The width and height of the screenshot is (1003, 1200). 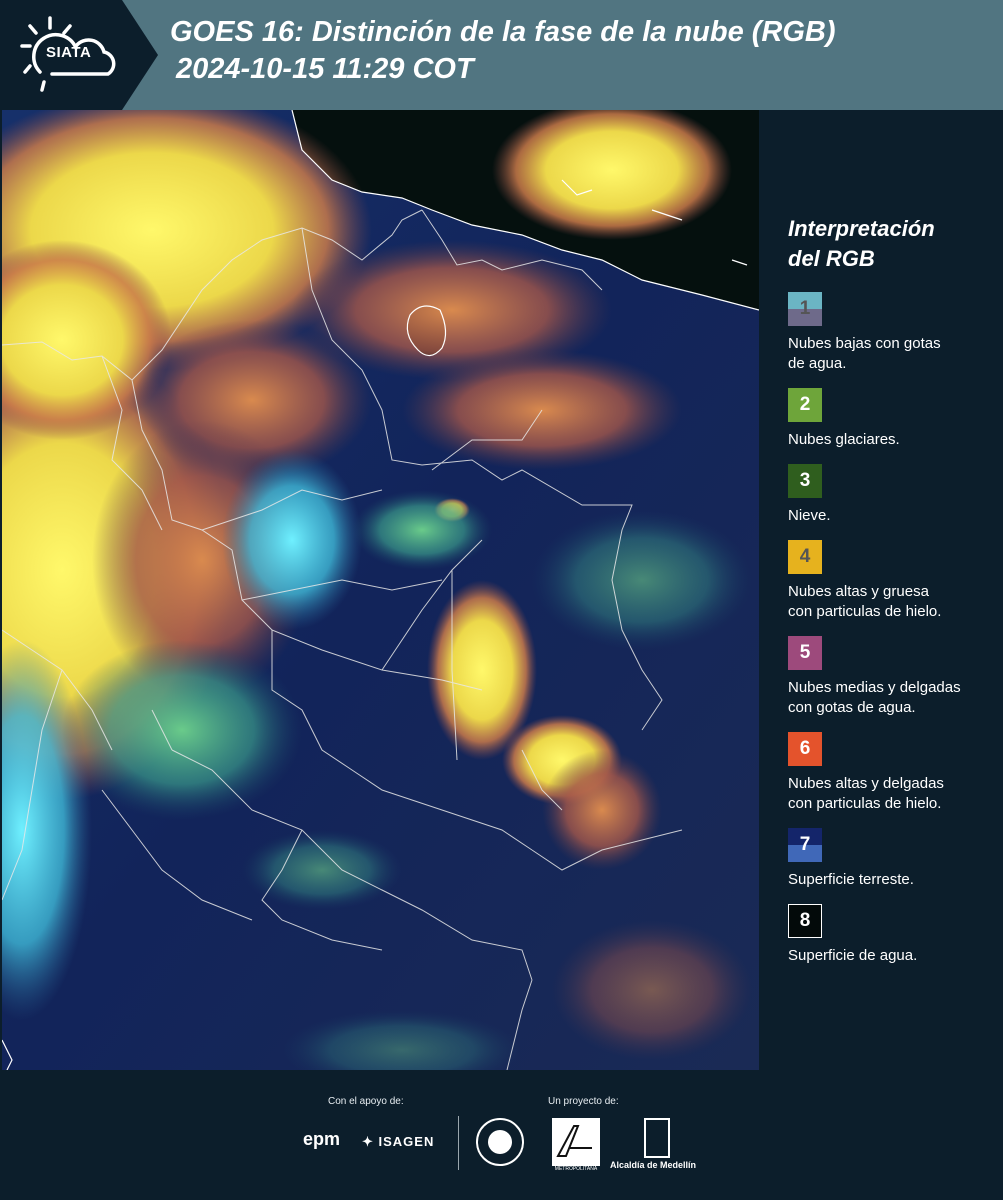 What do you see at coordinates (325, 69) in the screenshot?
I see `title-timestamp: 2024-10-15 11:29 COT` at bounding box center [325, 69].